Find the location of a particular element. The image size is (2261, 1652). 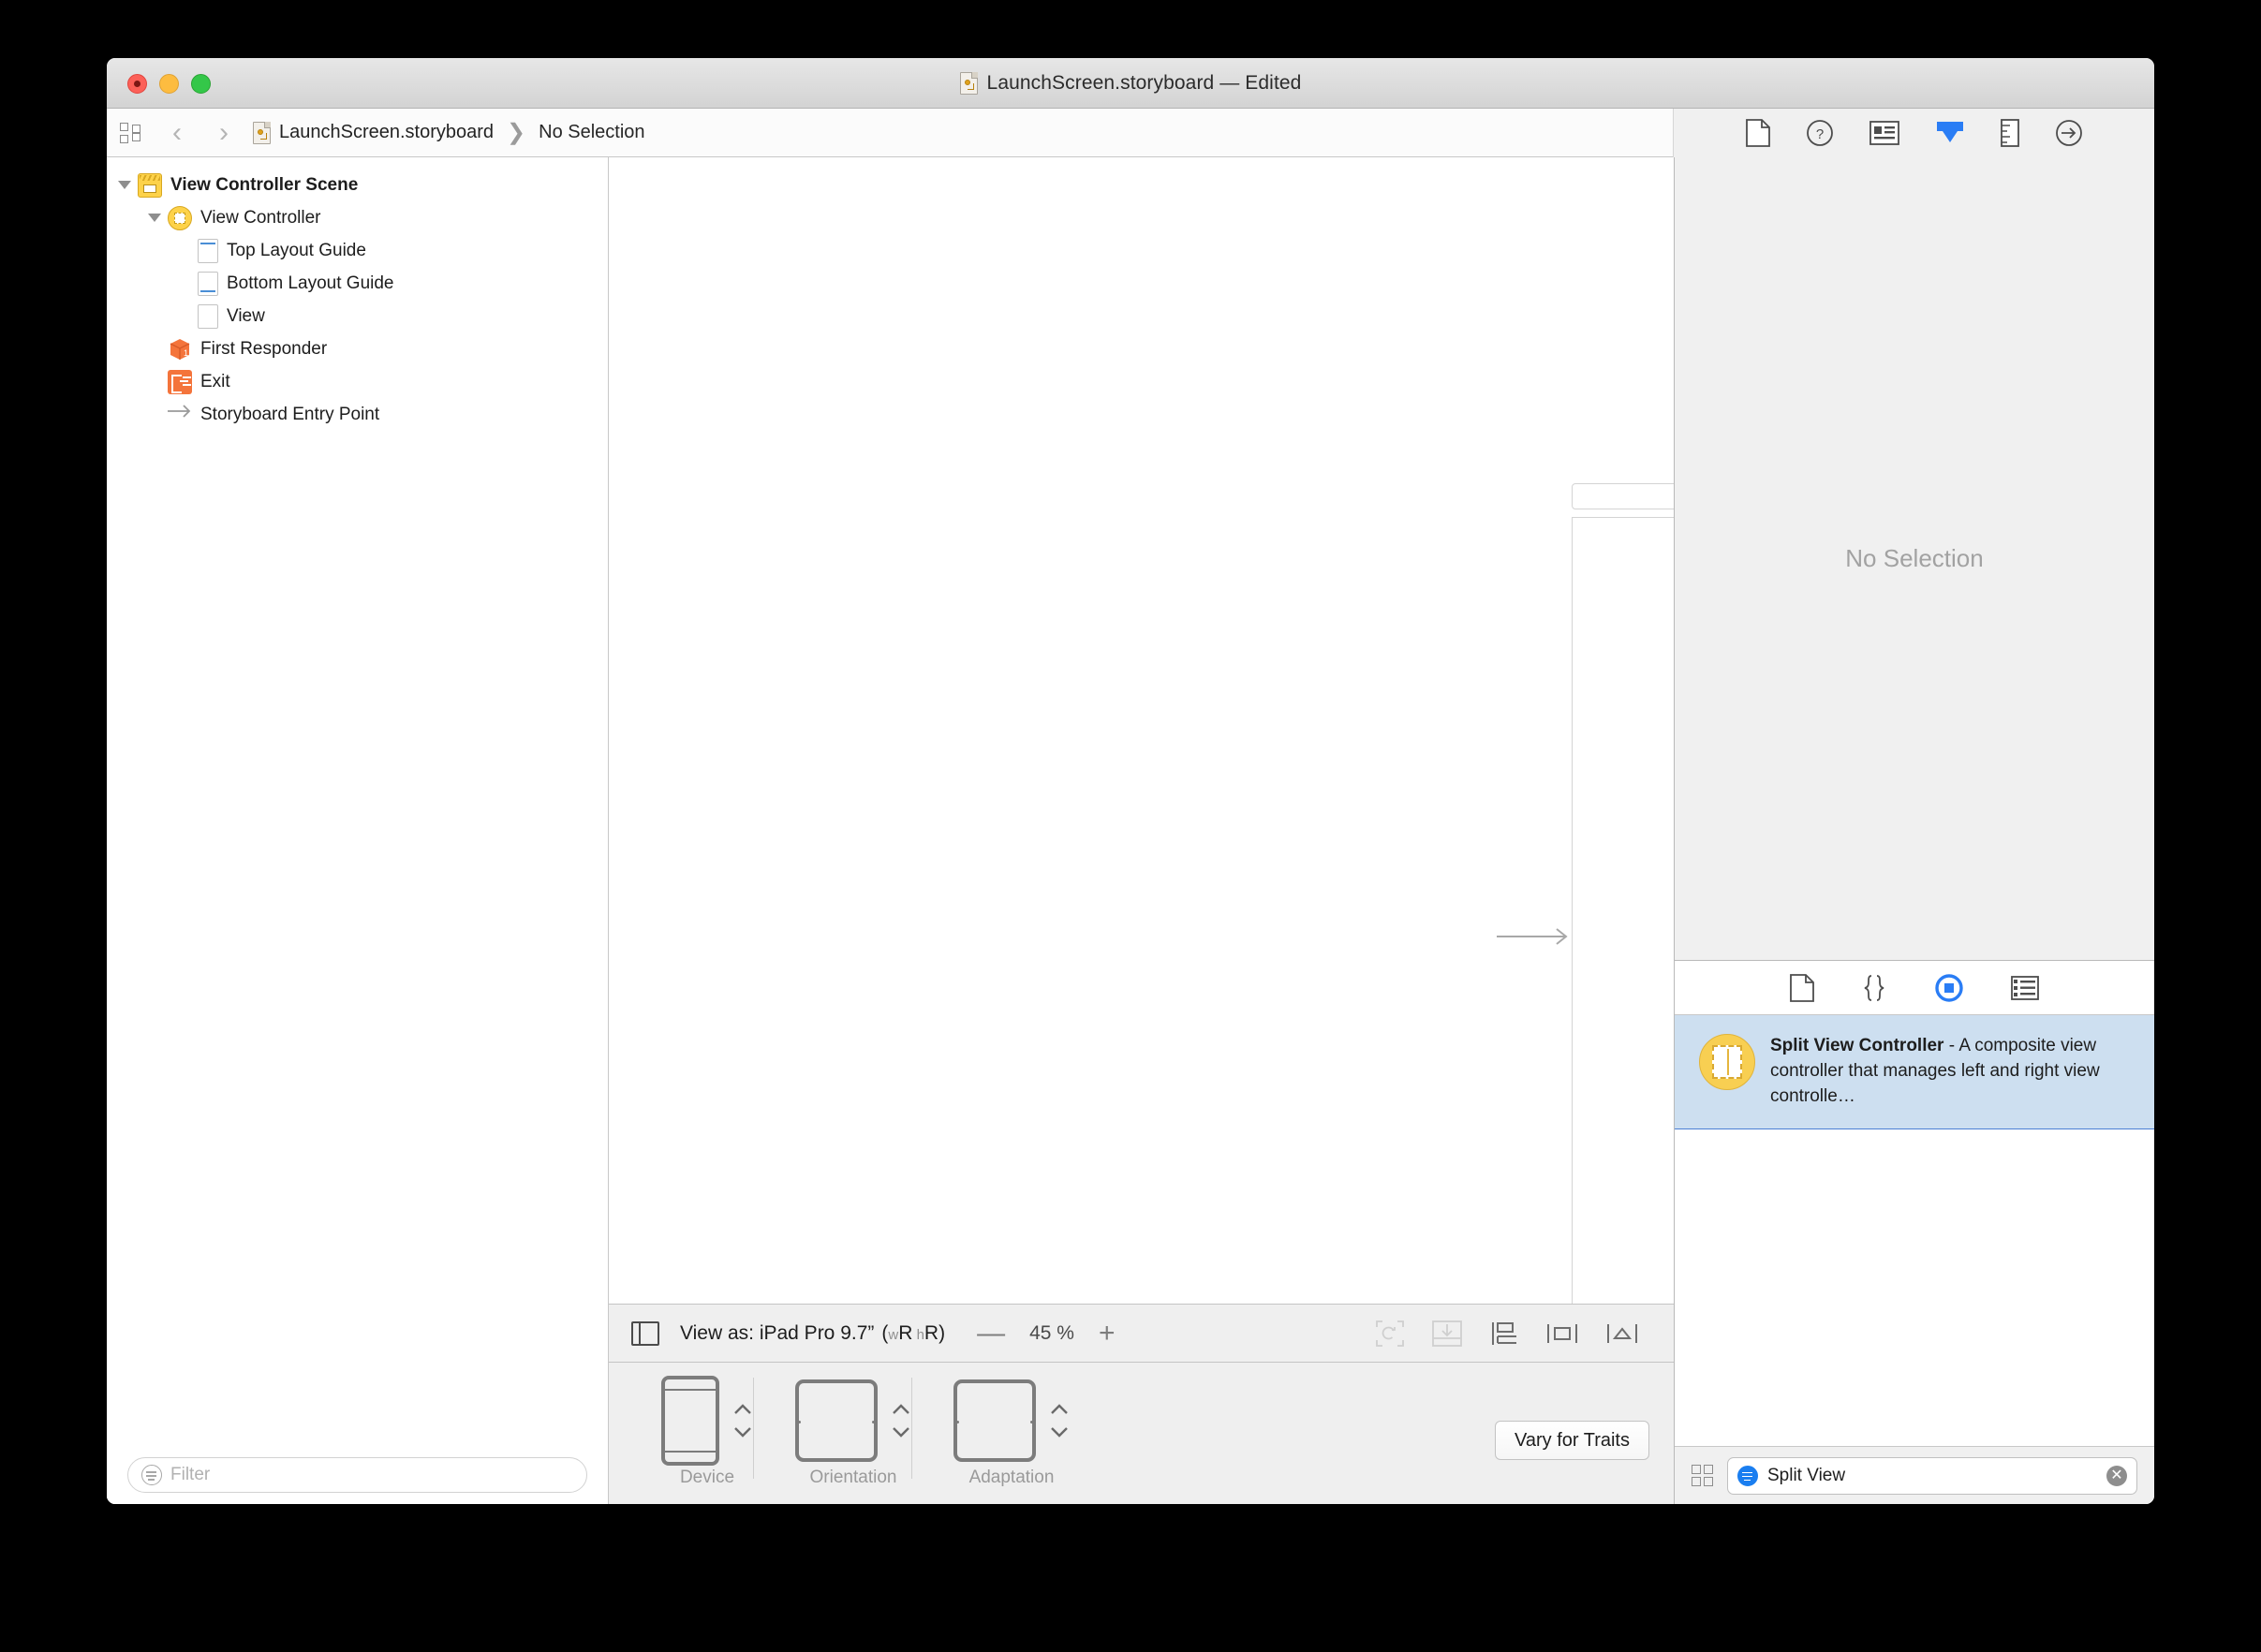

outline-item-label: View Controller is located at coordinates (260, 217).